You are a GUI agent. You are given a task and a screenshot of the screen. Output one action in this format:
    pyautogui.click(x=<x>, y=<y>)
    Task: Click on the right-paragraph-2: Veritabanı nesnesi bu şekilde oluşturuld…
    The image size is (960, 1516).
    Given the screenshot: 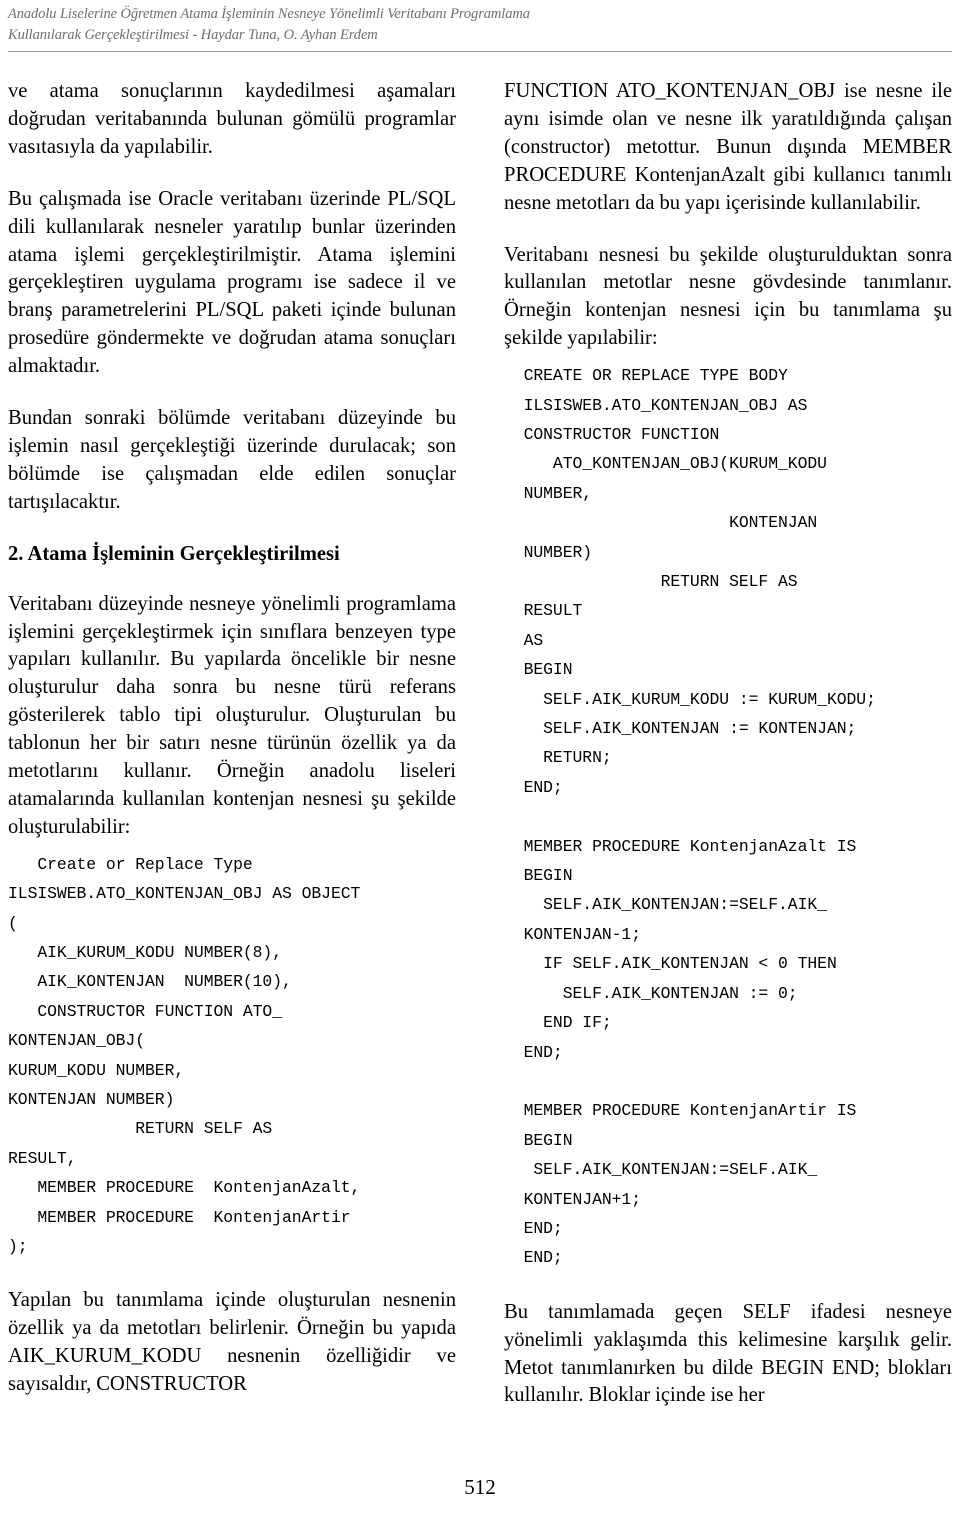 What is the action you would take?
    pyautogui.click(x=728, y=296)
    